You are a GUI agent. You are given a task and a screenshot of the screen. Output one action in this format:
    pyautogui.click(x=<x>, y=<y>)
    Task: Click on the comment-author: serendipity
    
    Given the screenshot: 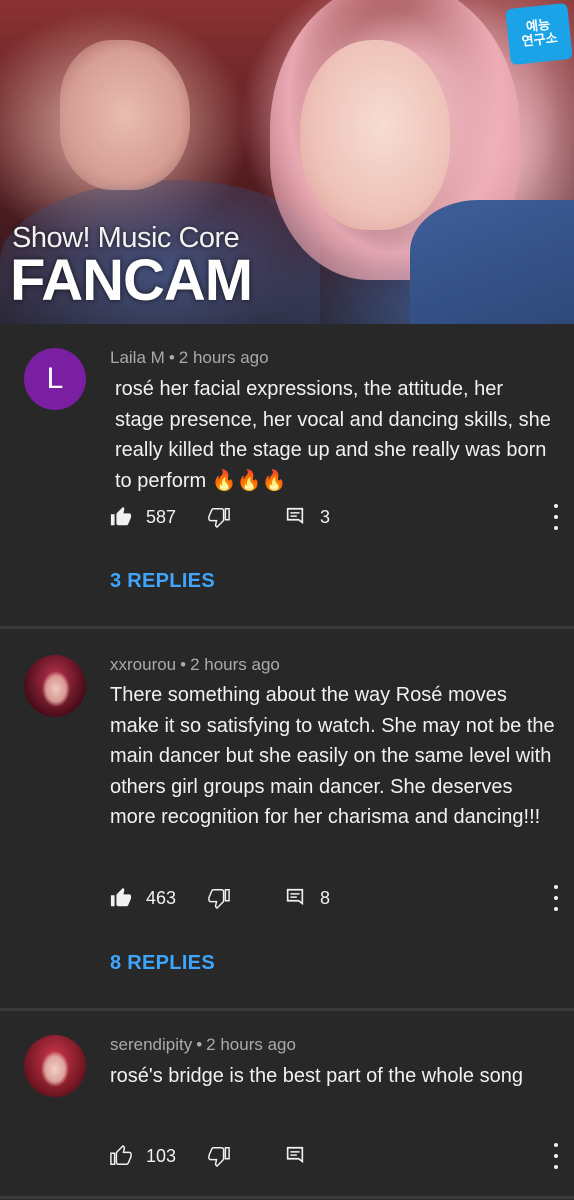 What is the action you would take?
    pyautogui.click(x=151, y=1044)
    